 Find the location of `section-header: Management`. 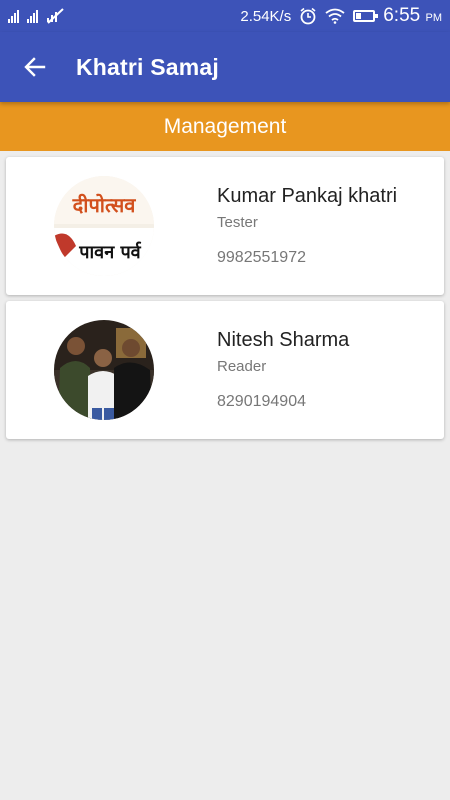

section-header: Management is located at coordinates (225, 126).